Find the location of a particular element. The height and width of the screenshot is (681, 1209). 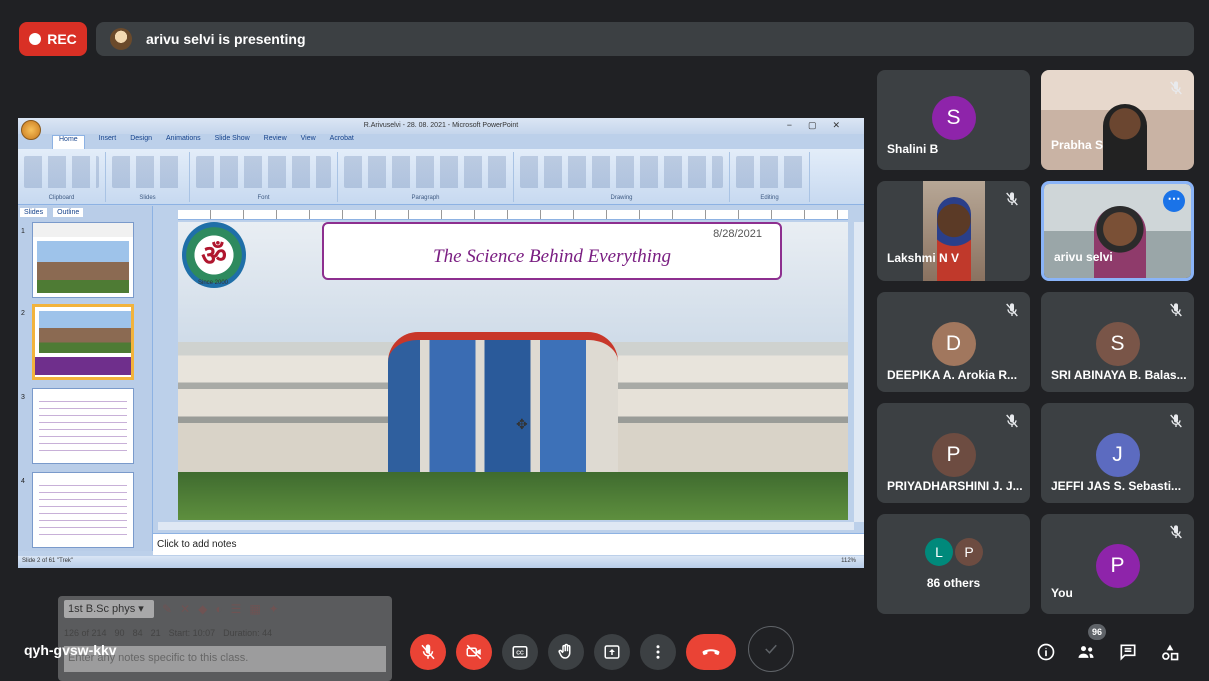

captions-button: CC is located at coordinates (520, 652).